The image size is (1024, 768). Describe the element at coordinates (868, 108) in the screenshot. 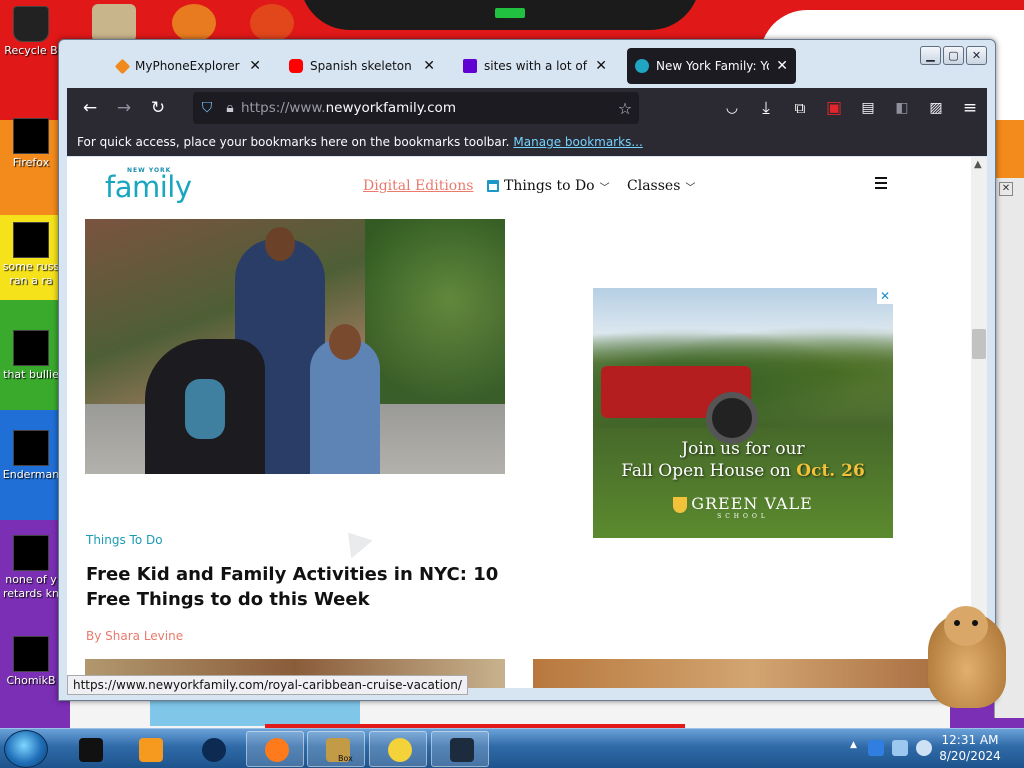

I see `extension-clapper-icon: ▤` at that location.